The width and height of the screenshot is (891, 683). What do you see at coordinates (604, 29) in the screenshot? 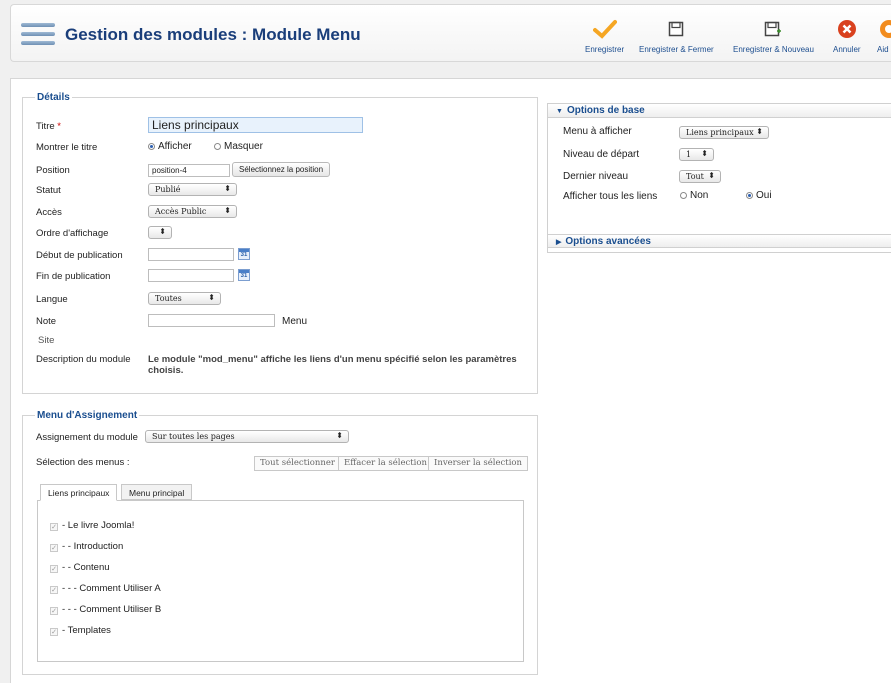
I see `checkmark-icon` at bounding box center [604, 29].